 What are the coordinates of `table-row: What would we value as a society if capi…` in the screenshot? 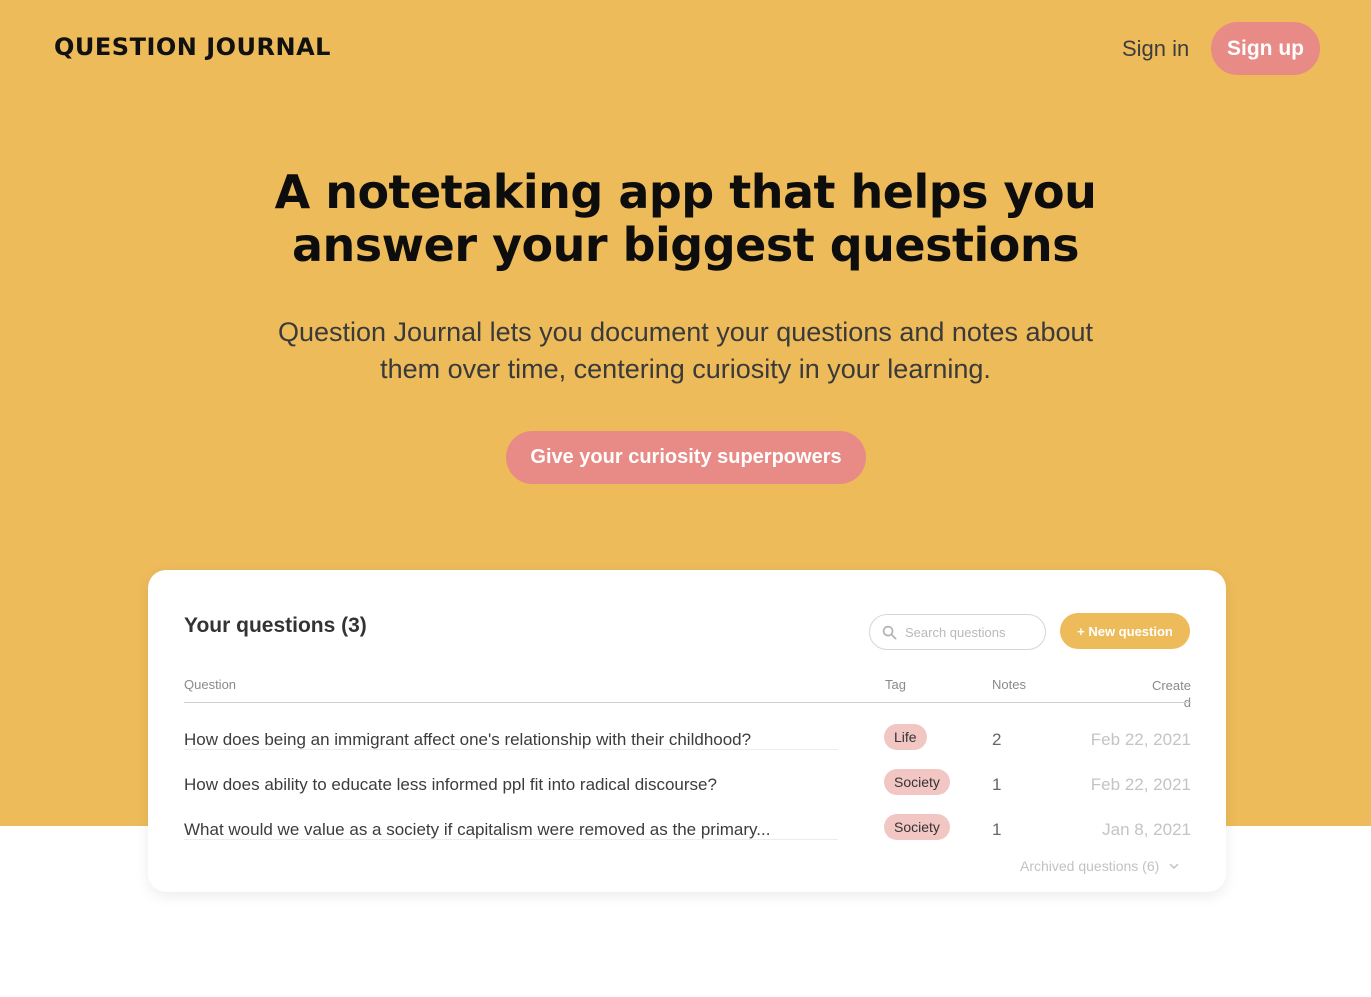 It's located at (687, 832).